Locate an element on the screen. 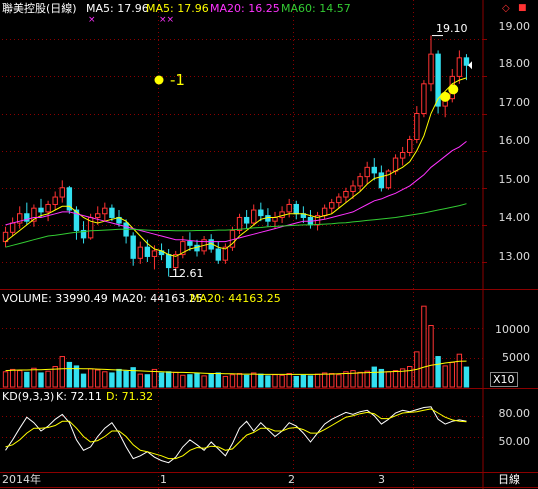 This screenshot has width=538, height=489. diamond-icon: ◇ is located at coordinates (506, 8).